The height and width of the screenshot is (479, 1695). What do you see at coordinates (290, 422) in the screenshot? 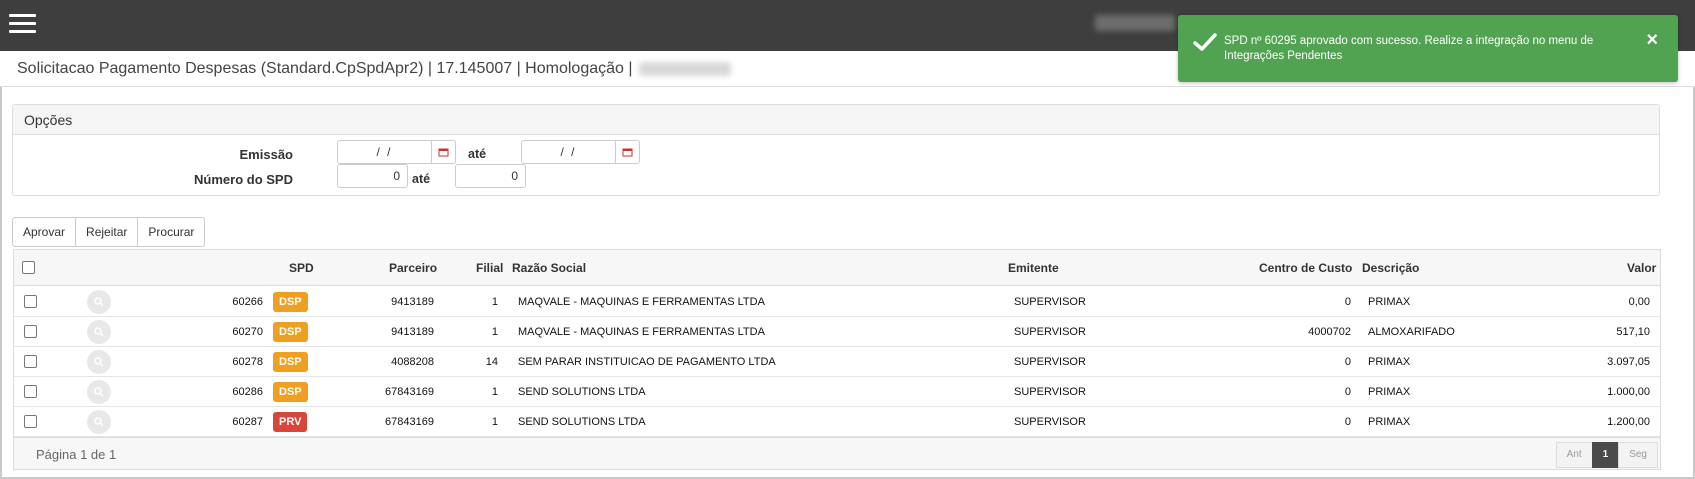
I see `type-badge: PRV` at bounding box center [290, 422].